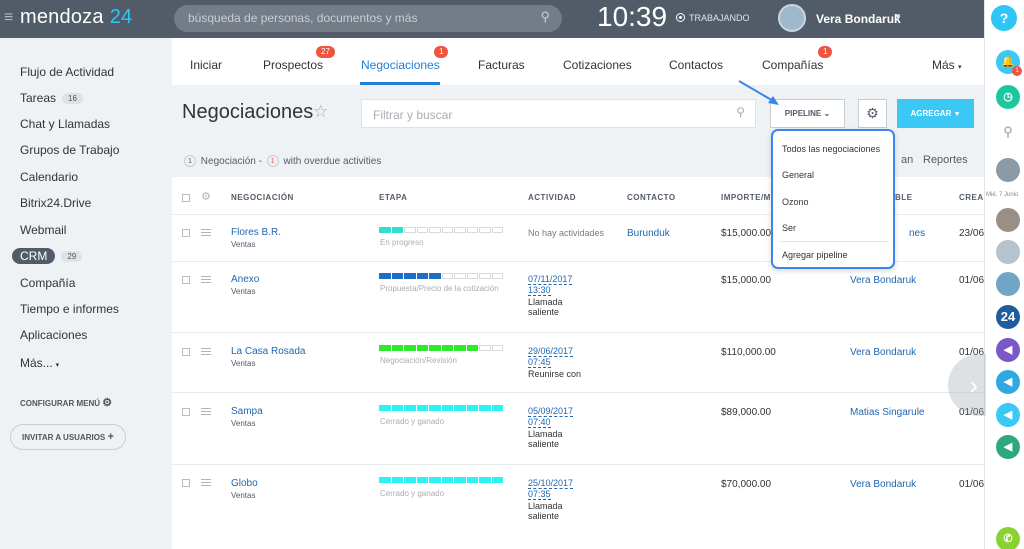 The height and width of the screenshot is (549, 1024). What do you see at coordinates (887, 412) in the screenshot?
I see `responsible-link: Matias Singarule` at bounding box center [887, 412].